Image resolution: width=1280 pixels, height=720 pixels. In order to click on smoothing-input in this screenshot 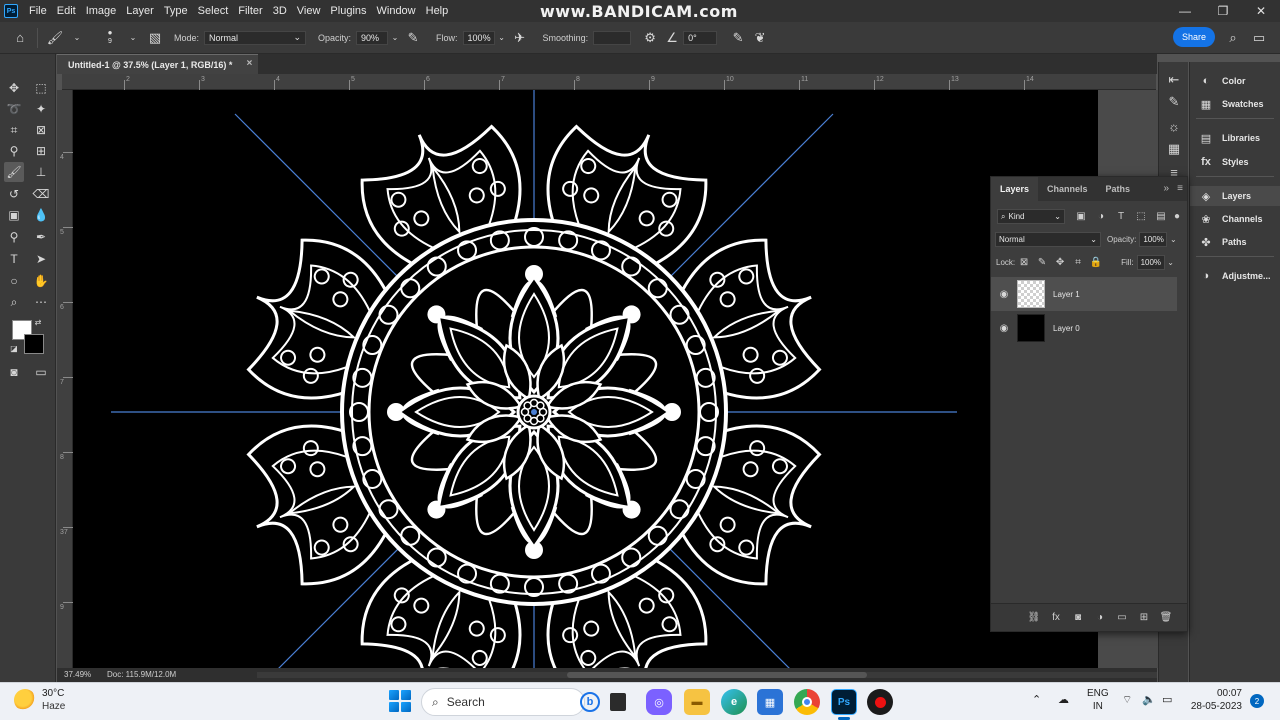, I will do `click(612, 37)`.